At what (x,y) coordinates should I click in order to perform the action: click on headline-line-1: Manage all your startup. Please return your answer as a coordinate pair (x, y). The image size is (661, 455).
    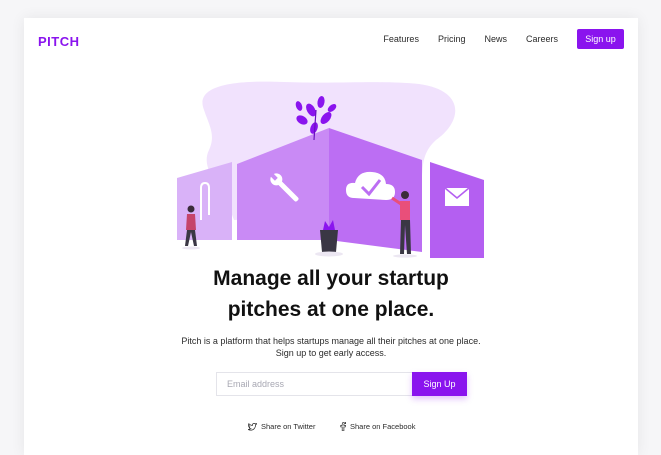
    Looking at the image, I should click on (331, 278).